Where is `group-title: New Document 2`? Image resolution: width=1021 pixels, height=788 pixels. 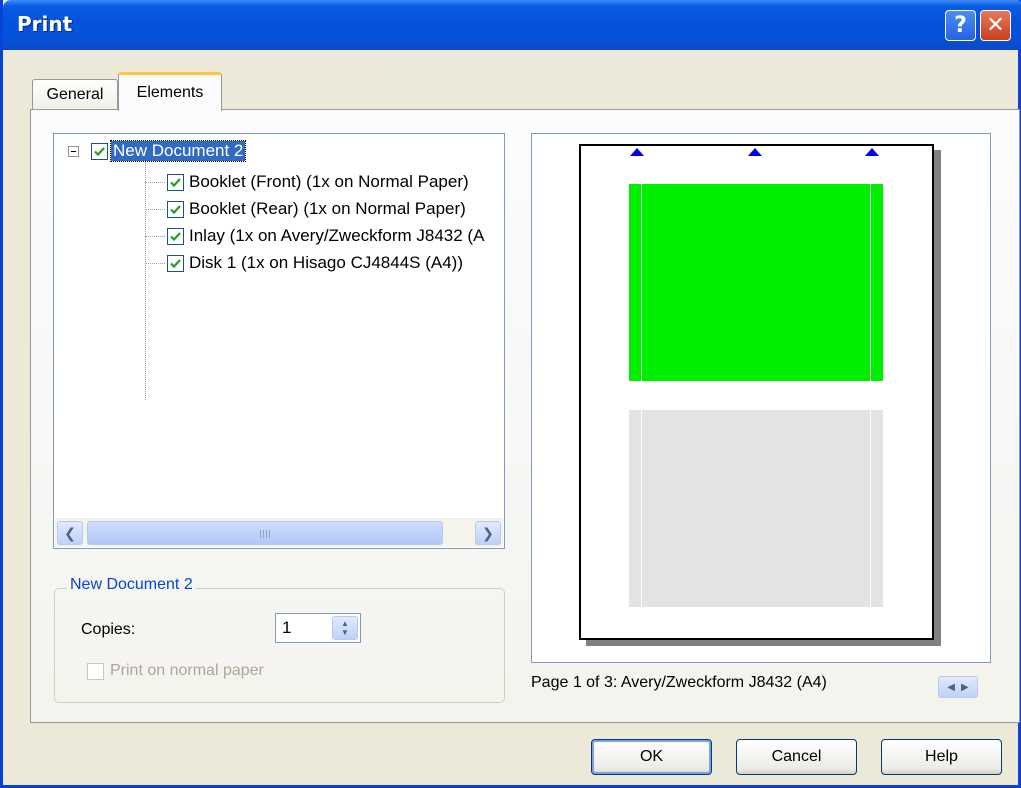
group-title: New Document 2 is located at coordinates (131, 585).